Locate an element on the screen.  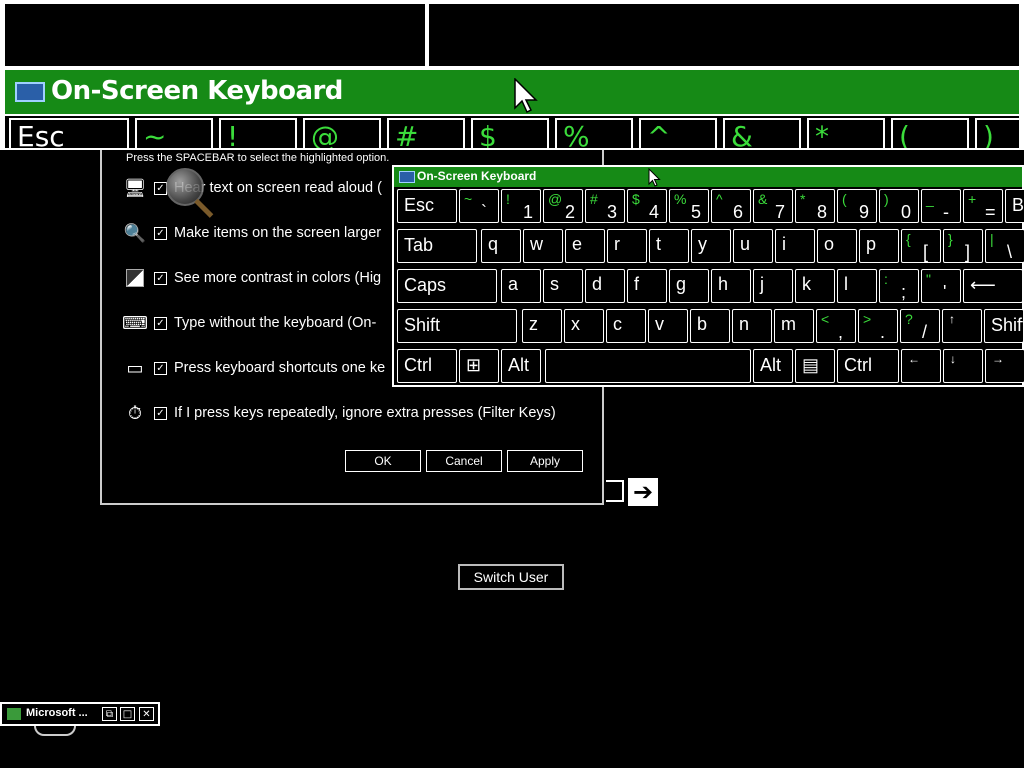
option-on-screen-keyboard: ⌨ ✓ Type without the keyboard (On- is located at coordinates (249, 323).